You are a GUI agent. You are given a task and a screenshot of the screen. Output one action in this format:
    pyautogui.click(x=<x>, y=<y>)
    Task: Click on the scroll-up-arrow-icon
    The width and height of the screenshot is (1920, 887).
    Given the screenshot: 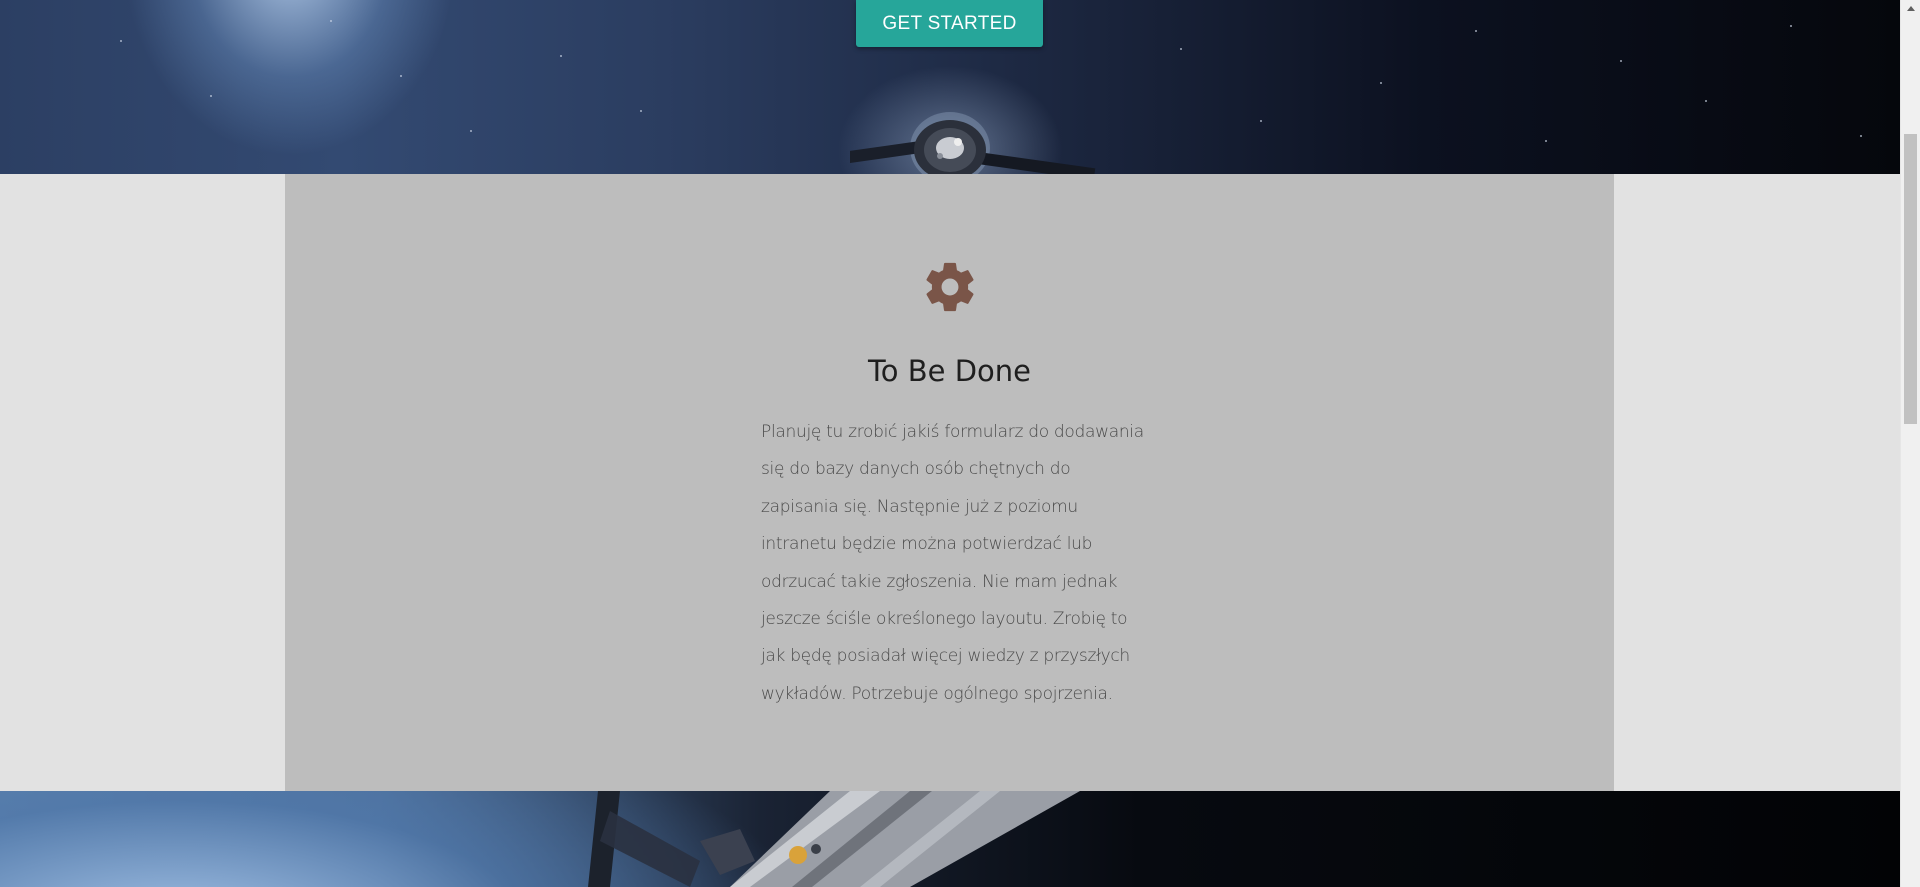 What is the action you would take?
    pyautogui.click(x=1910, y=8)
    